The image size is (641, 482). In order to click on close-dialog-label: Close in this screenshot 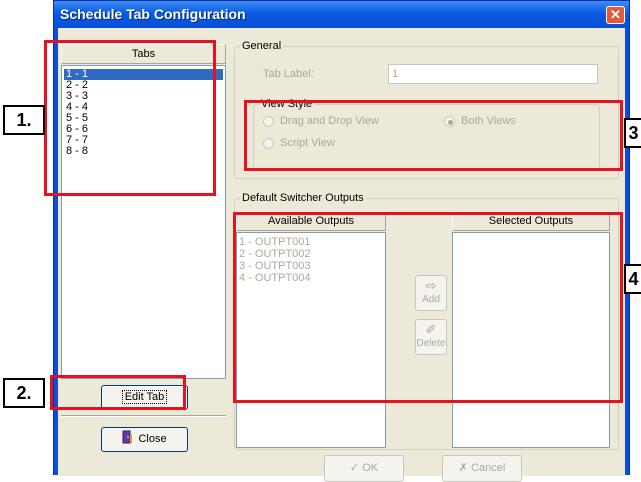, I will do `click(152, 439)`.